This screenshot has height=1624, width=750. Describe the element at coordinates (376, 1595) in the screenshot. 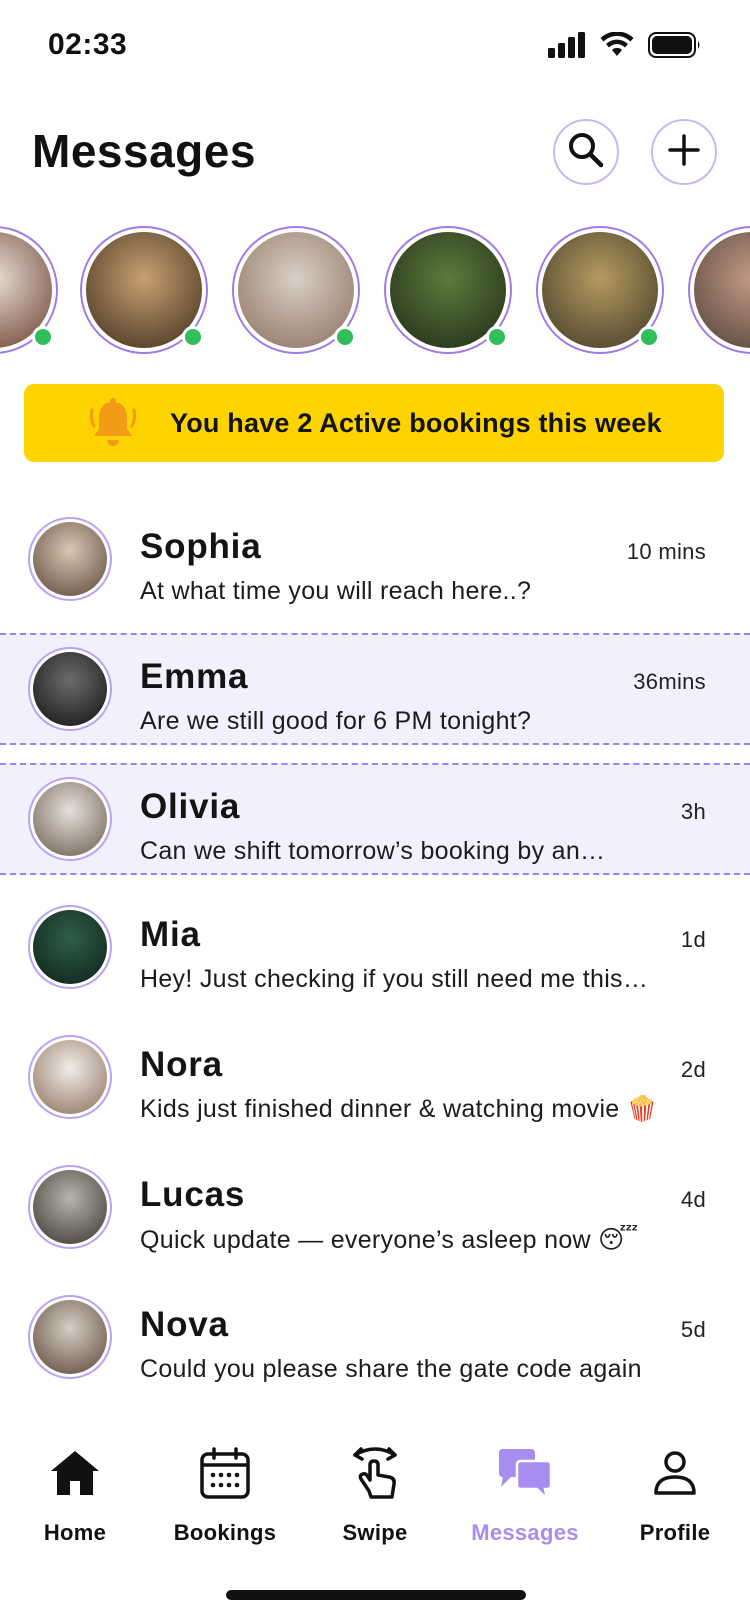

I see `home-indicator` at that location.